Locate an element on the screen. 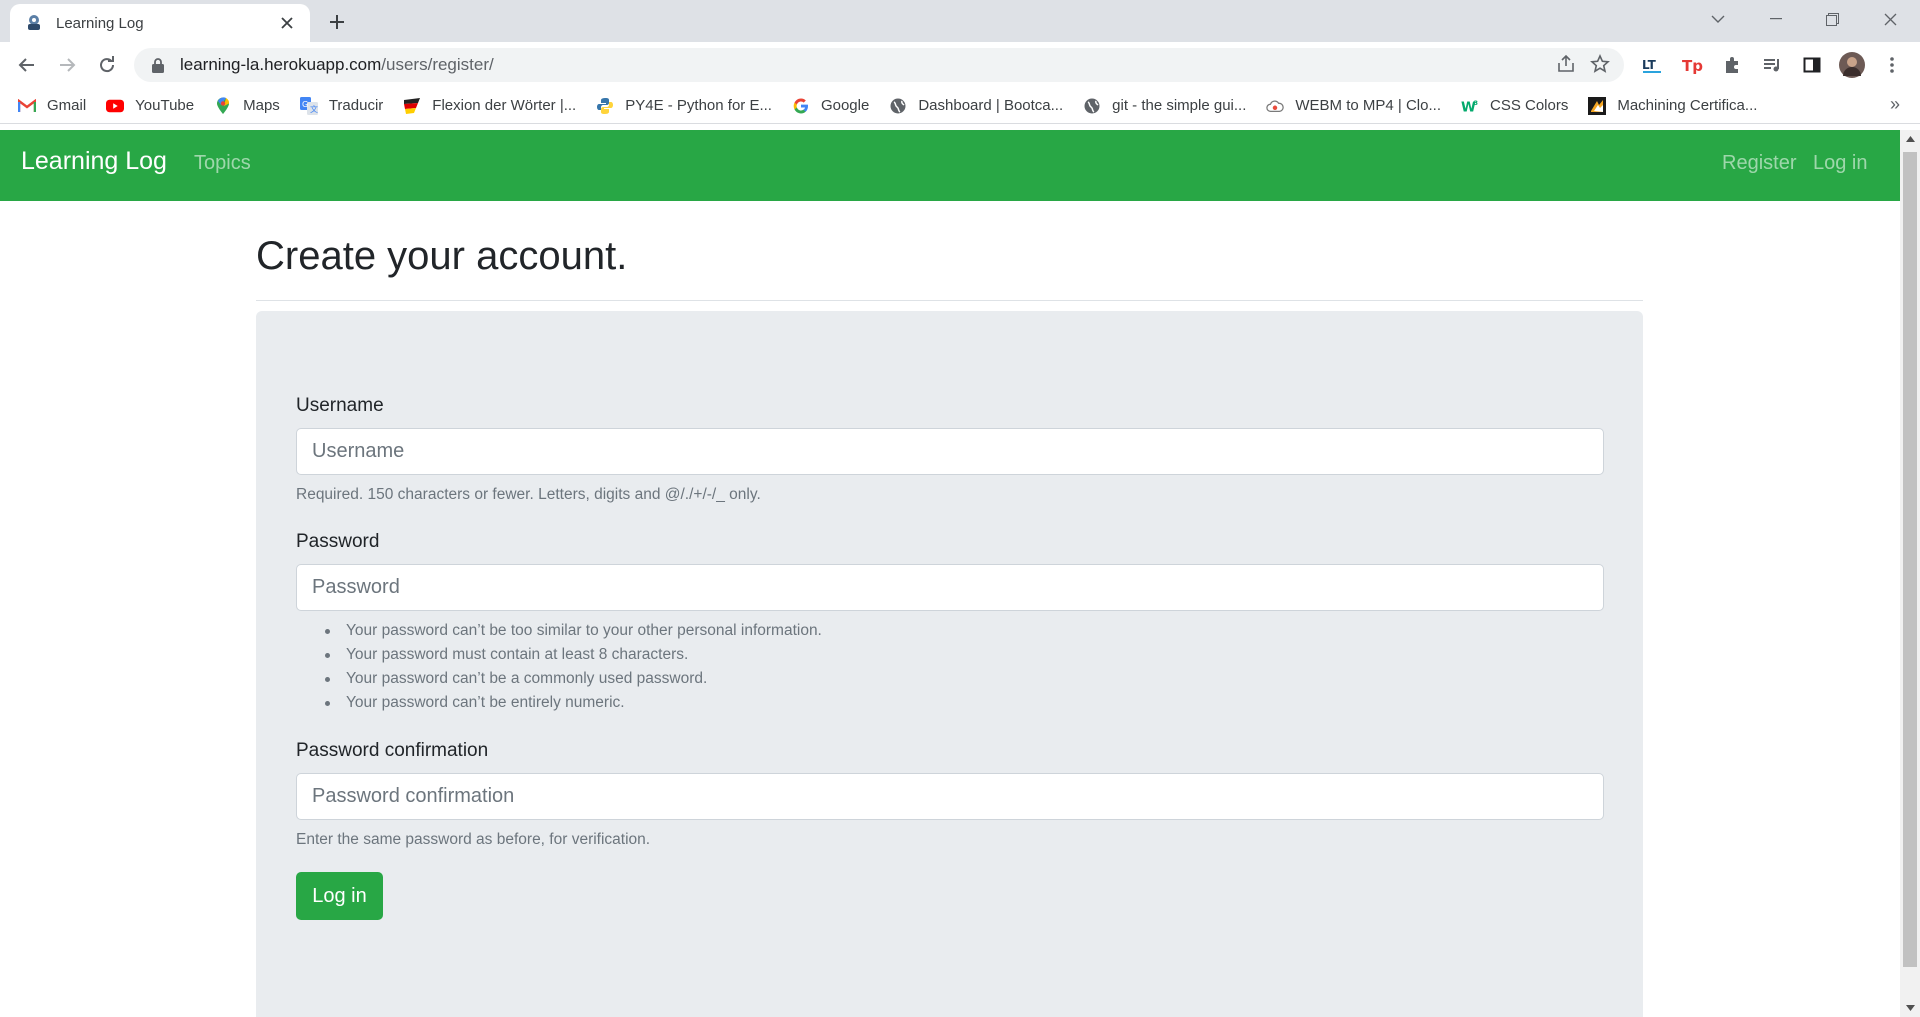 This screenshot has width=1920, height=1017. flag-de-icon is located at coordinates (412, 106).